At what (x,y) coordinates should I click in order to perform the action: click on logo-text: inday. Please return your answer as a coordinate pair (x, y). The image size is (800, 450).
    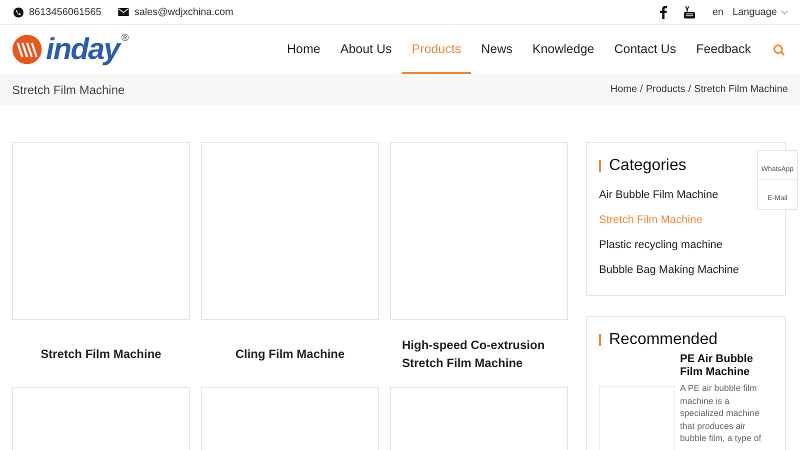
    Looking at the image, I should click on (83, 49).